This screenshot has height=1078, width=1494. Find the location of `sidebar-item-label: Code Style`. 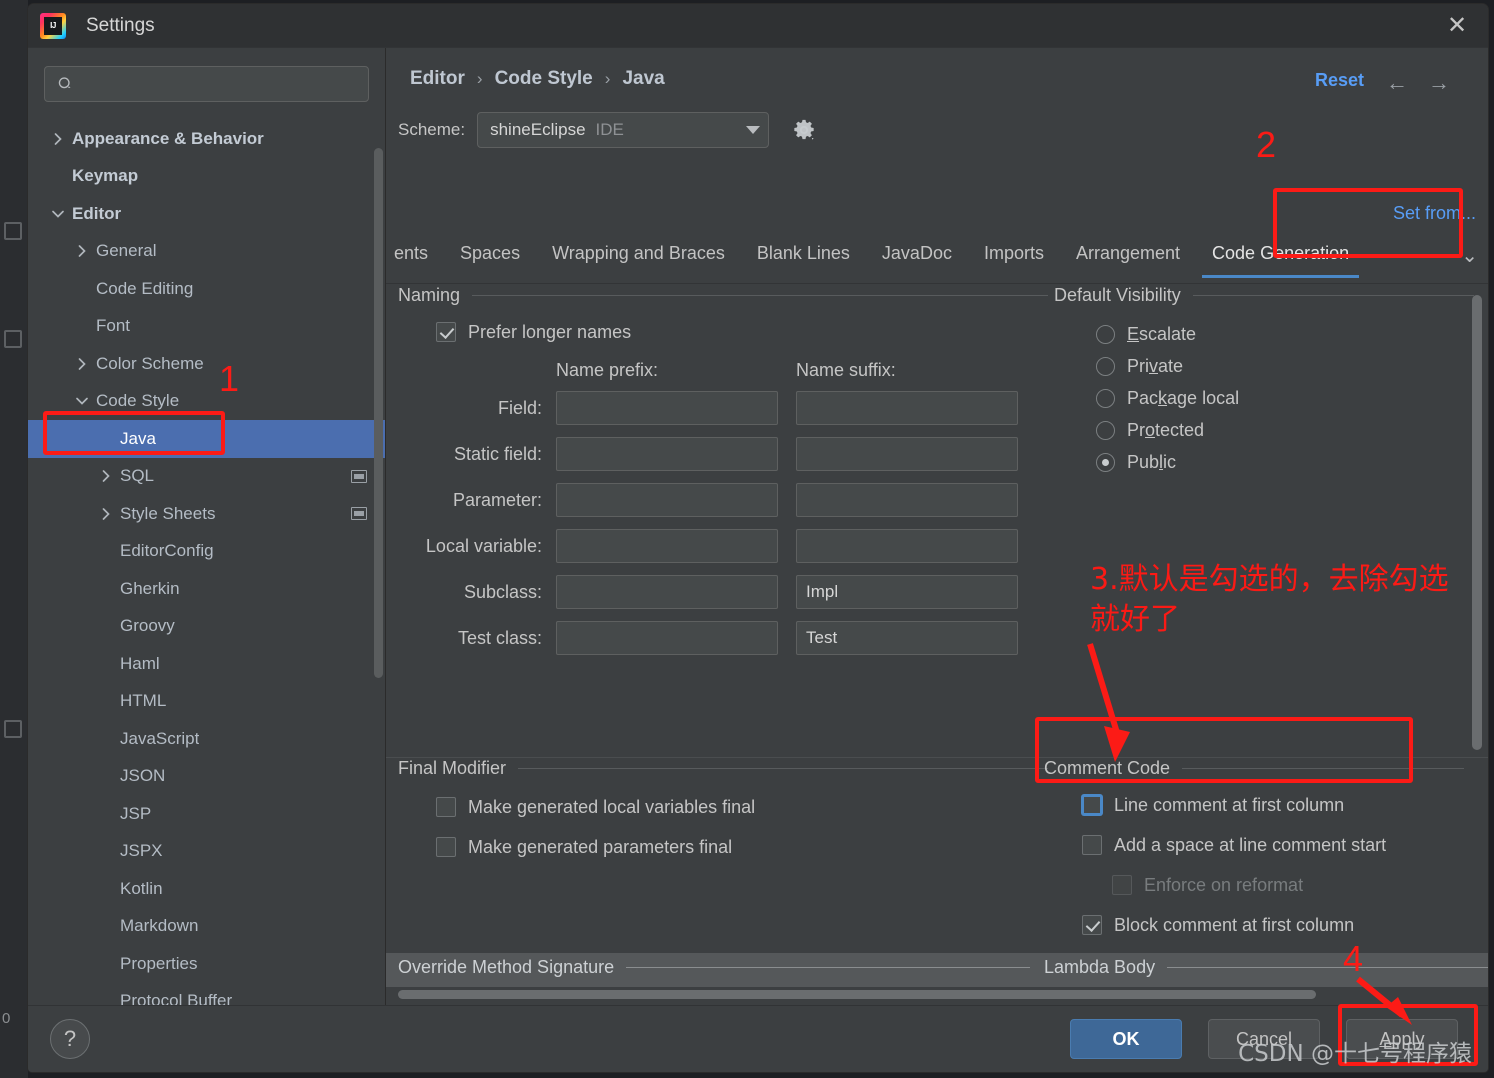

sidebar-item-label: Code Style is located at coordinates (138, 401).